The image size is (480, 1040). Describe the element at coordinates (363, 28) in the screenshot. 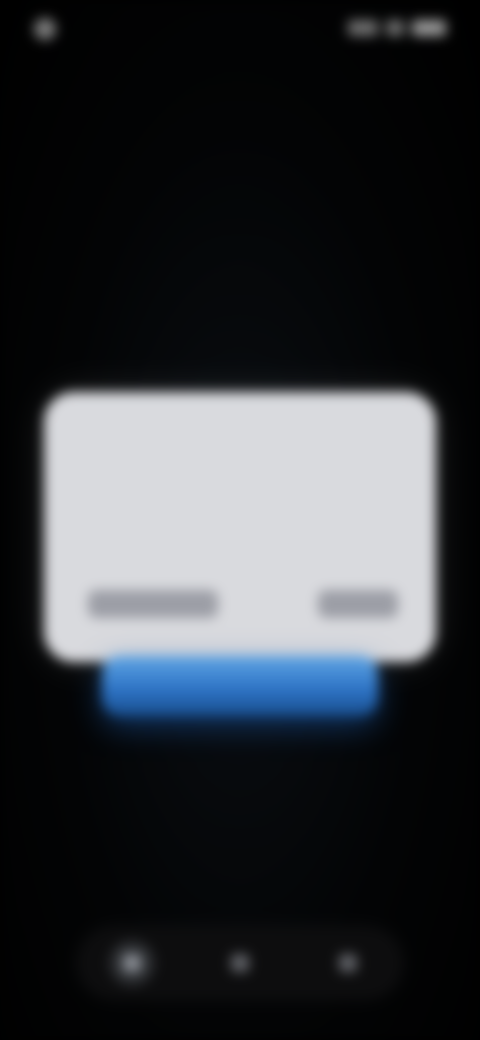

I see `signal-icon` at that location.